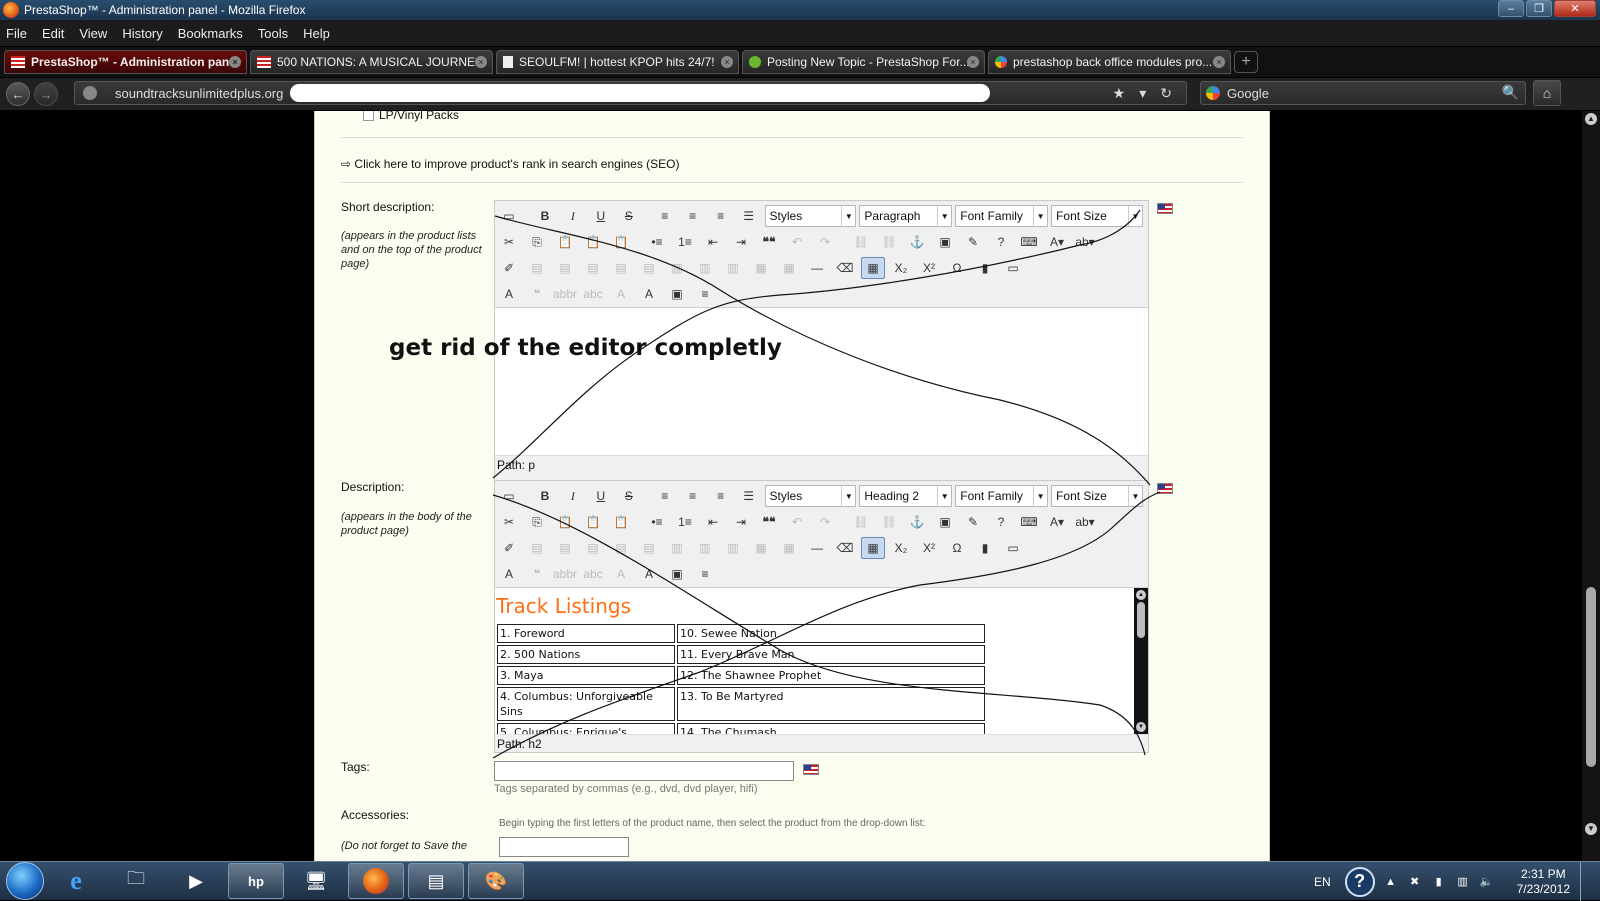 The width and height of the screenshot is (1600, 901). What do you see at coordinates (509, 216) in the screenshot?
I see `new-document-icon: ▭` at bounding box center [509, 216].